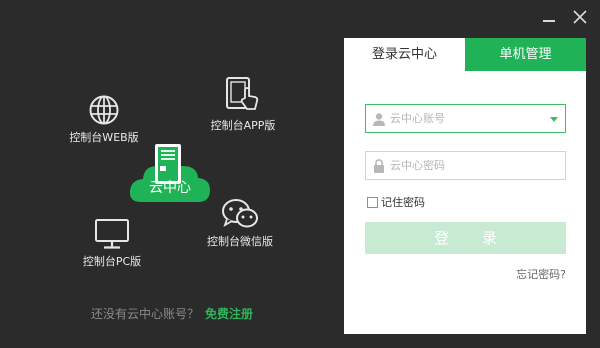  I want to click on feature-wechat-label: 控制台微信版, so click(240, 241).